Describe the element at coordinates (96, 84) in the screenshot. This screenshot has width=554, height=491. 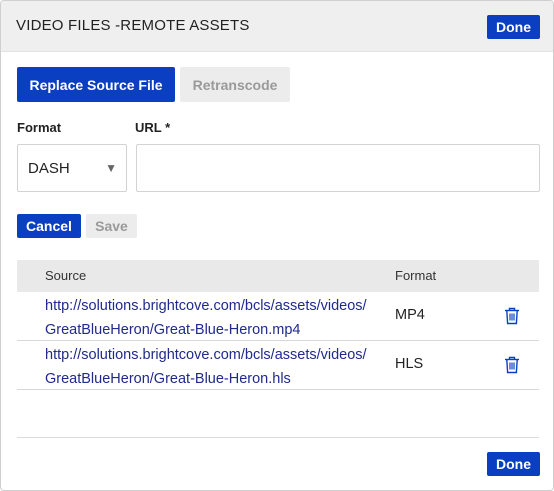
I see `replace-source-file-button: Replace Source File` at that location.